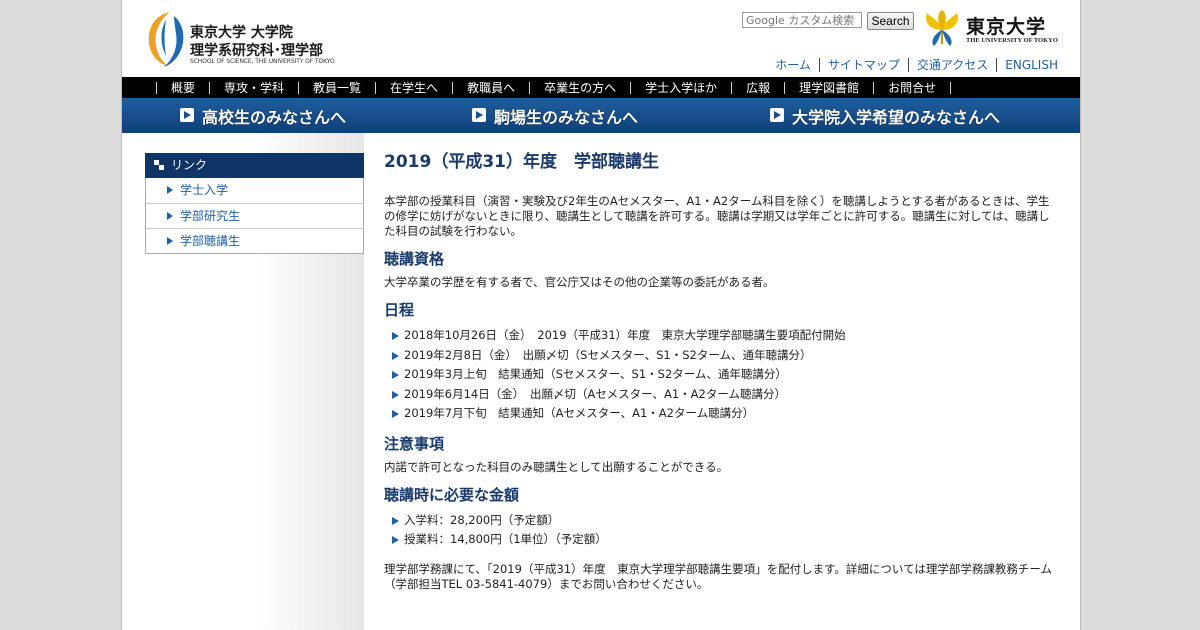 The image size is (1200, 630). I want to click on list-item: 2019年3月上旬 結果通知（Sセメスター、S1・S2ターム、通年聴講分）, so click(719, 375).